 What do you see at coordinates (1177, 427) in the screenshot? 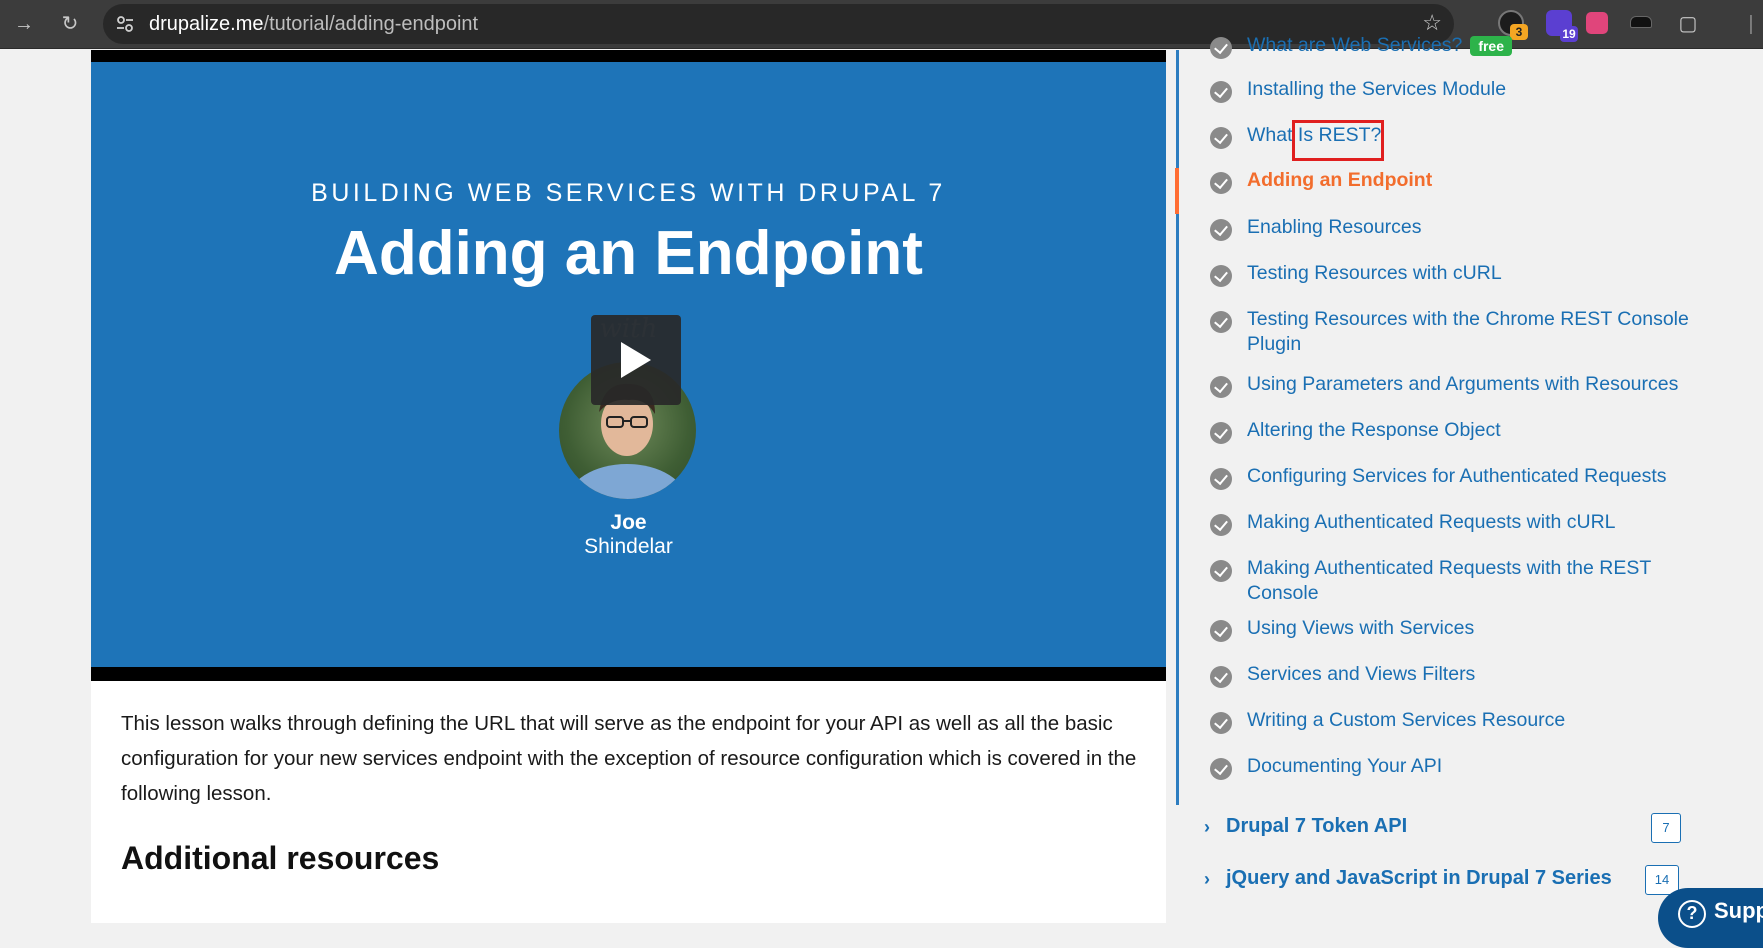
I see `lesson-rail` at bounding box center [1177, 427].